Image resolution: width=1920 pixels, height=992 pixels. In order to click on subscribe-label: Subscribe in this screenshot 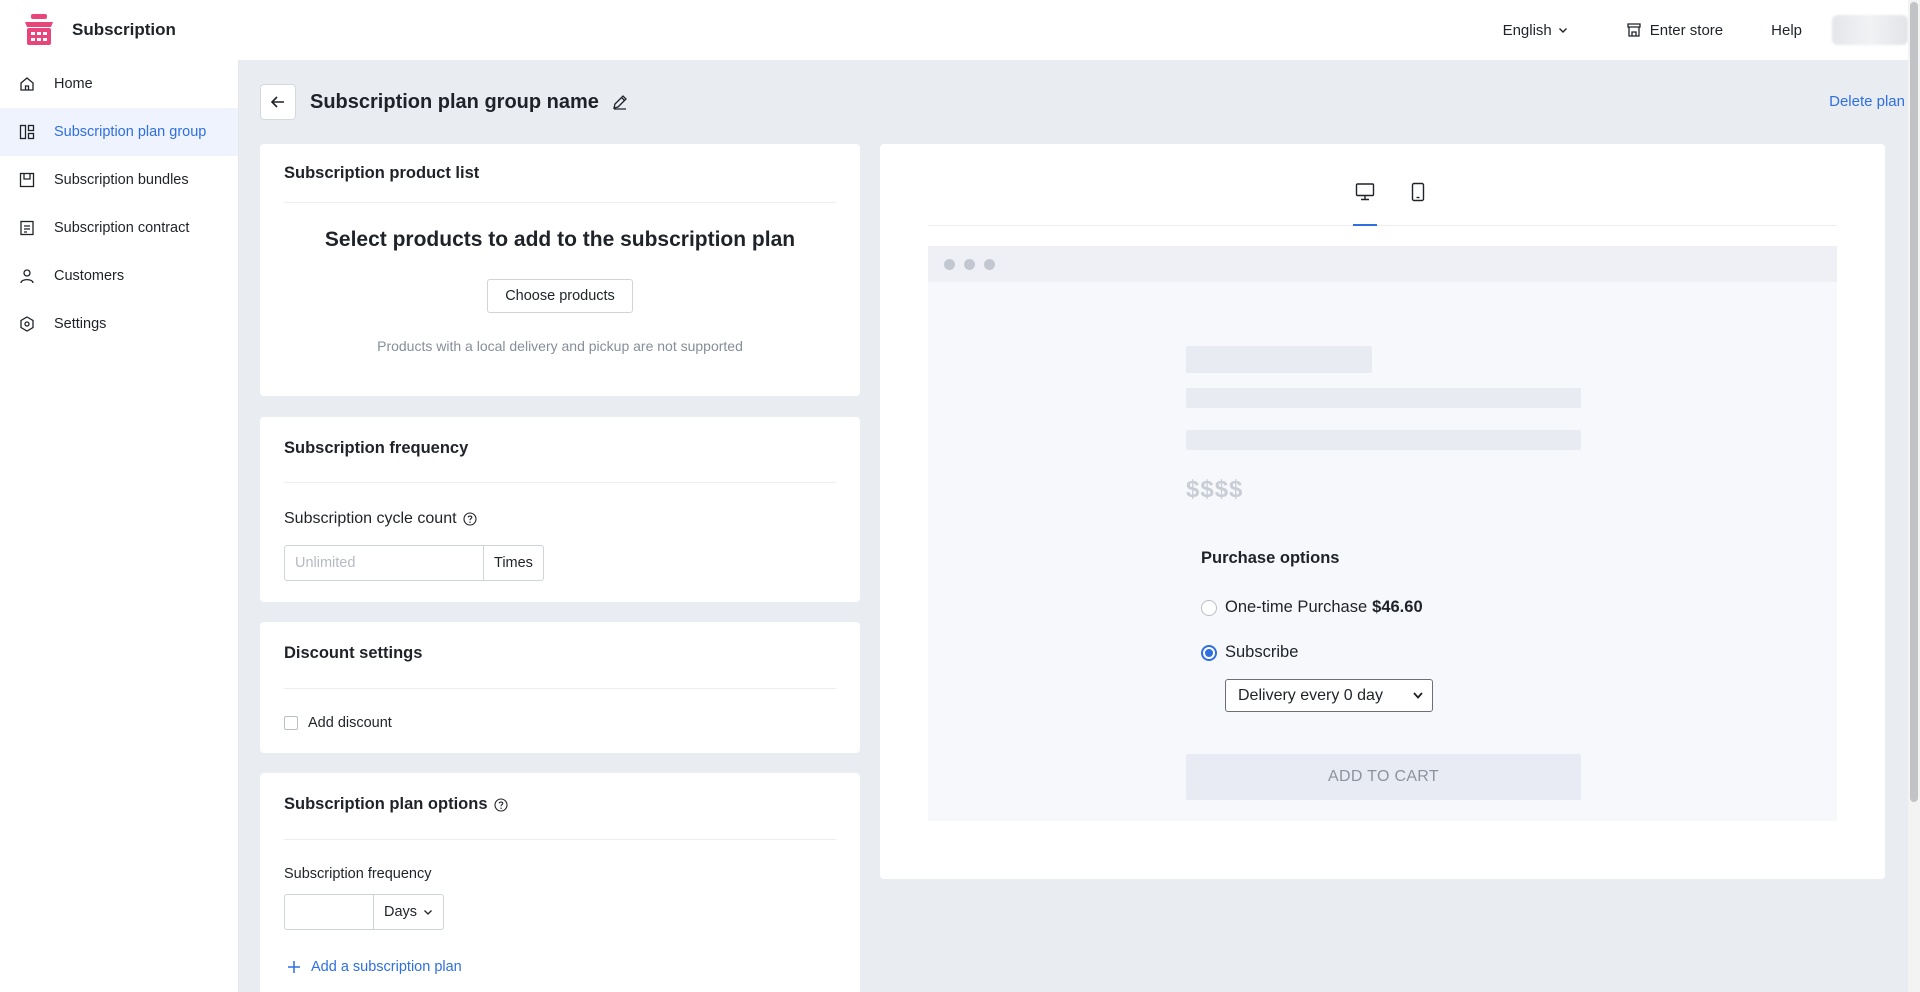, I will do `click(1262, 652)`.